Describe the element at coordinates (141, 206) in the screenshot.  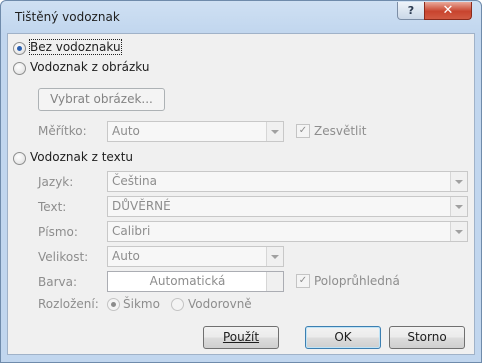
I see `text-value: DŮVĚRNÉ` at that location.